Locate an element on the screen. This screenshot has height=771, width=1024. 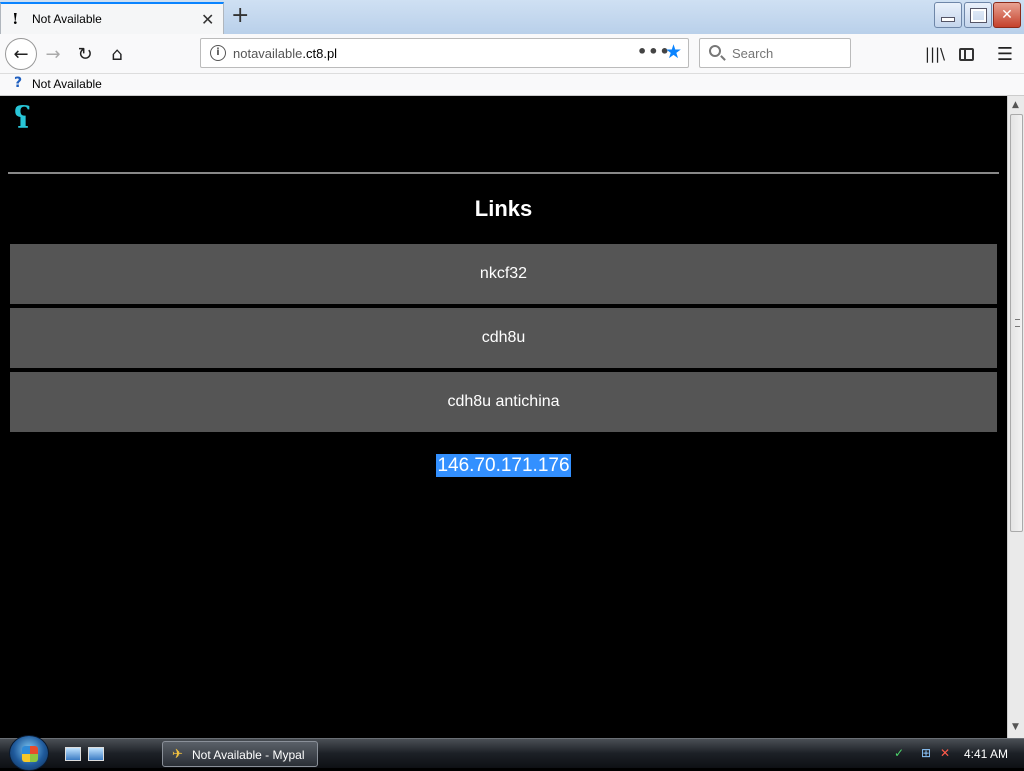
forward-button: → is located at coordinates (53, 54).